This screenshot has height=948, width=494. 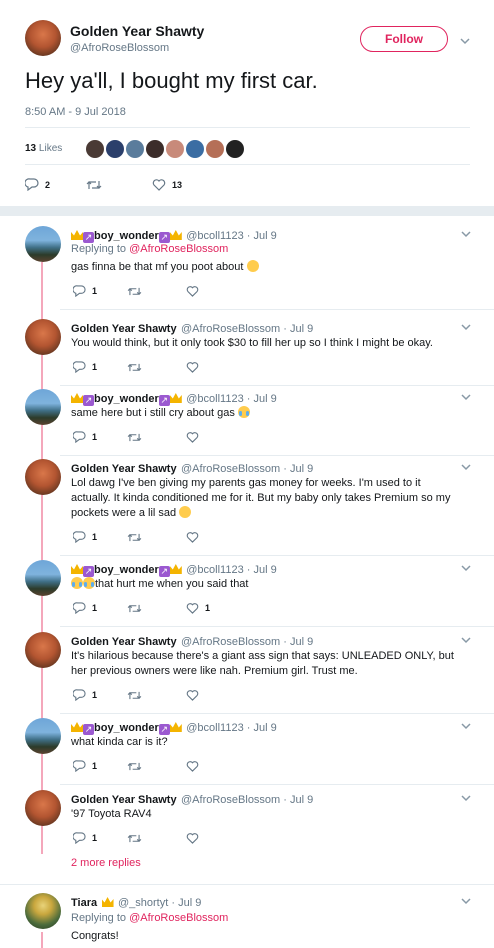 I want to click on follow-button: Follow, so click(x=404, y=39).